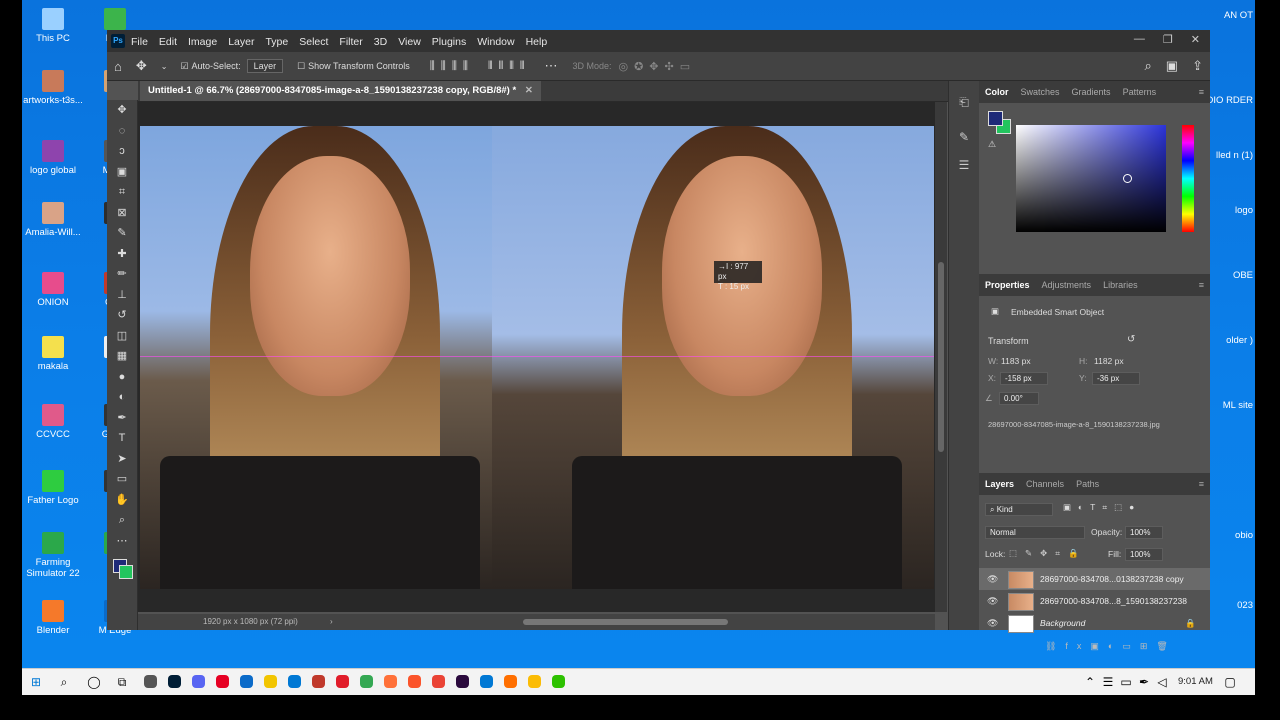 The width and height of the screenshot is (1280, 720). Describe the element at coordinates (997, 92) in the screenshot. I see `tab-color: Color` at that location.